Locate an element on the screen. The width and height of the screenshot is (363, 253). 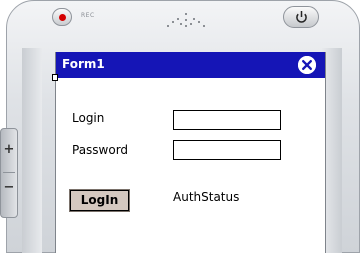
power-icon is located at coordinates (301, 17).